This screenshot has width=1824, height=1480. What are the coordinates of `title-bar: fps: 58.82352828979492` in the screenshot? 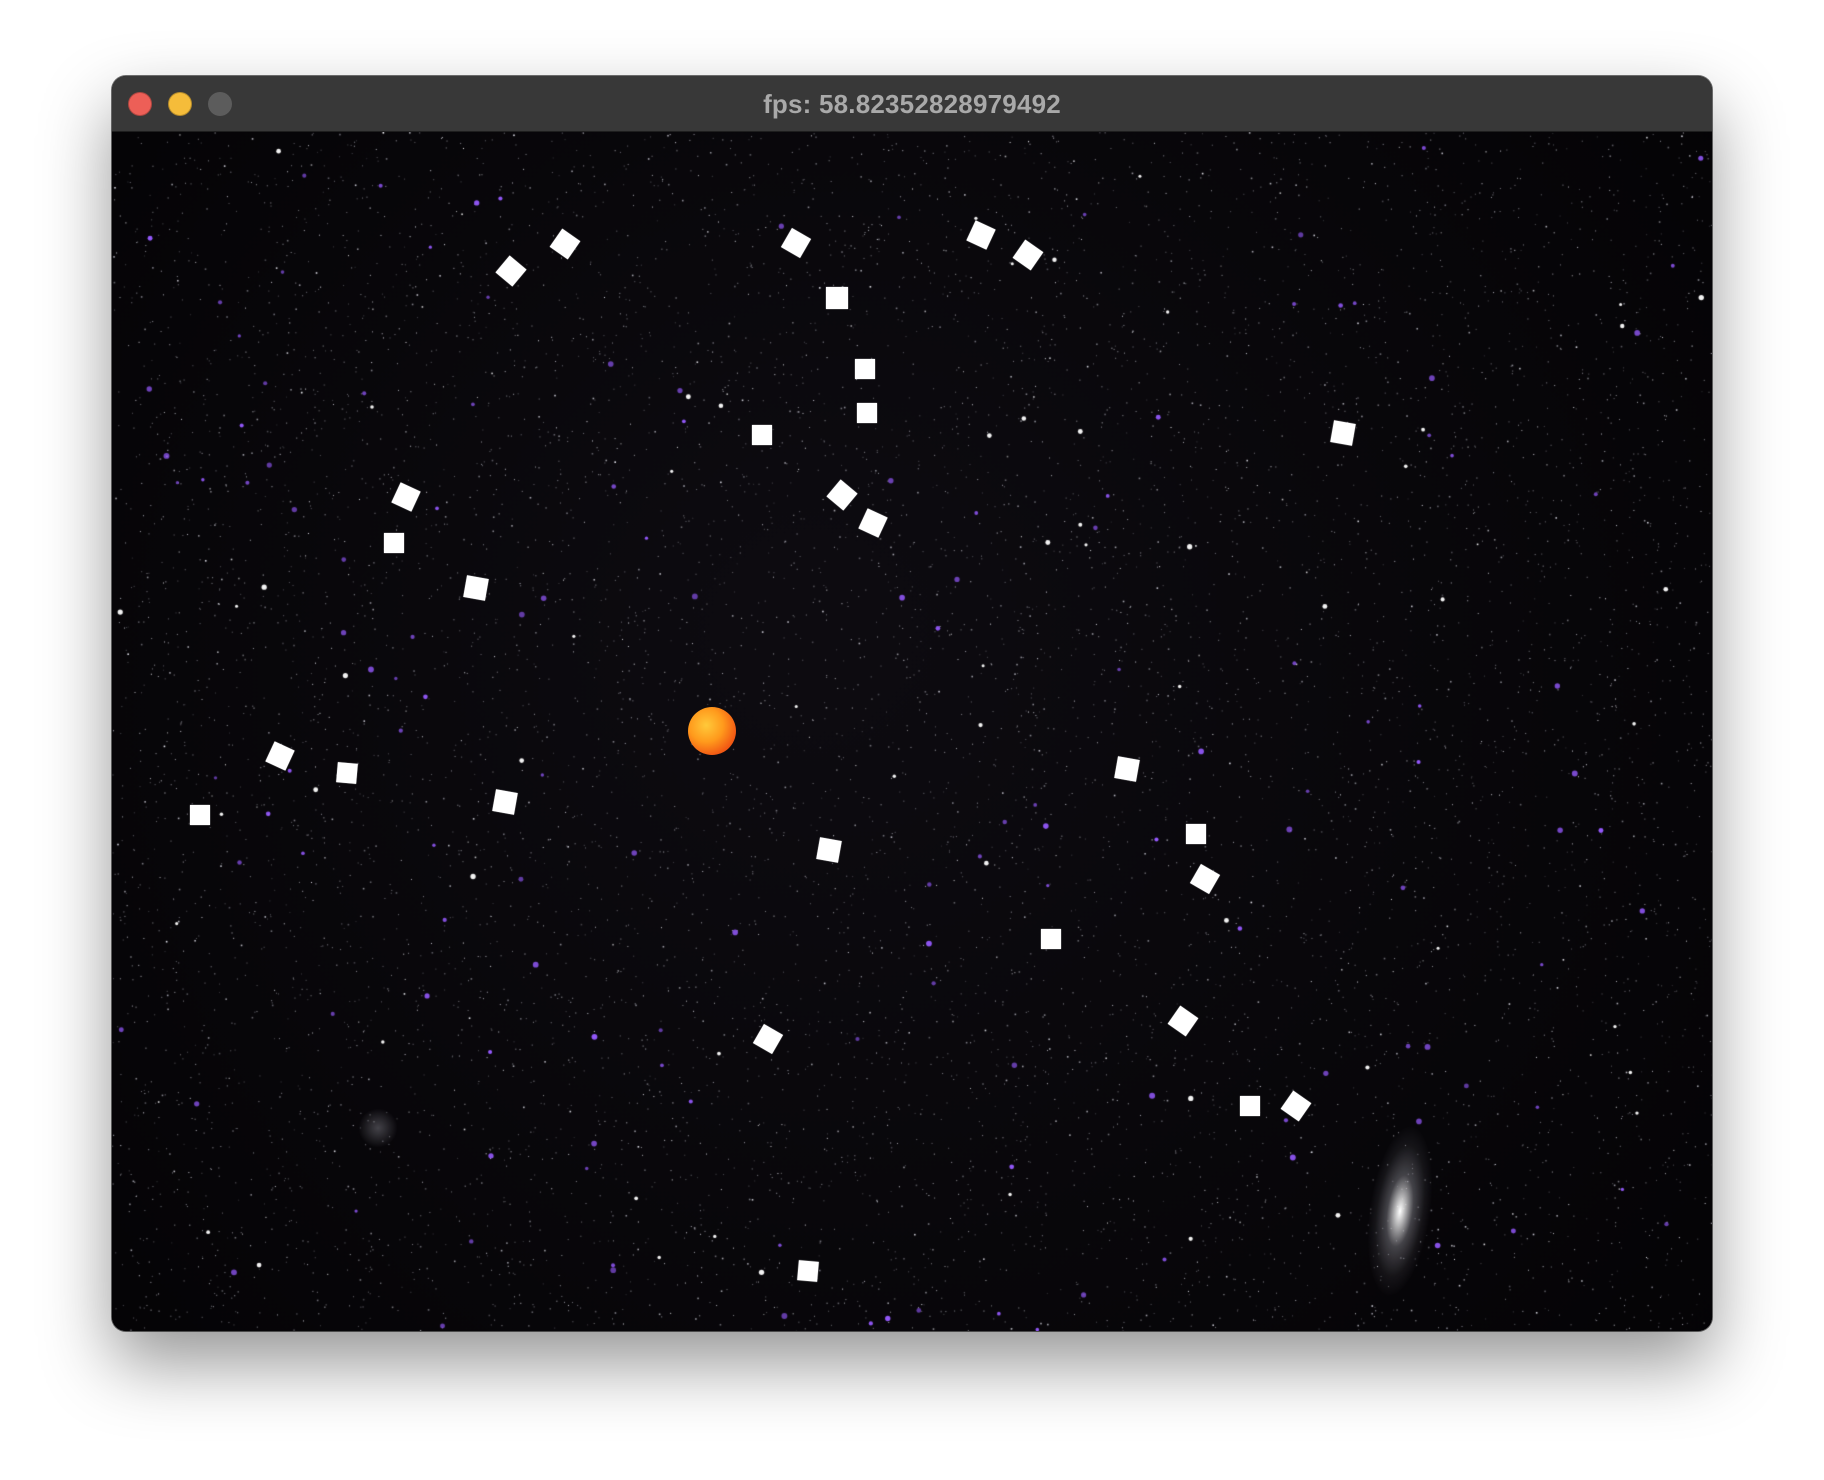 It's located at (912, 104).